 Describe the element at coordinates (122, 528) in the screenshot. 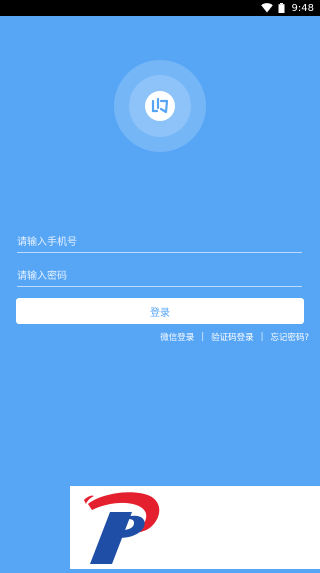

I see `brand-logo-icon` at that location.